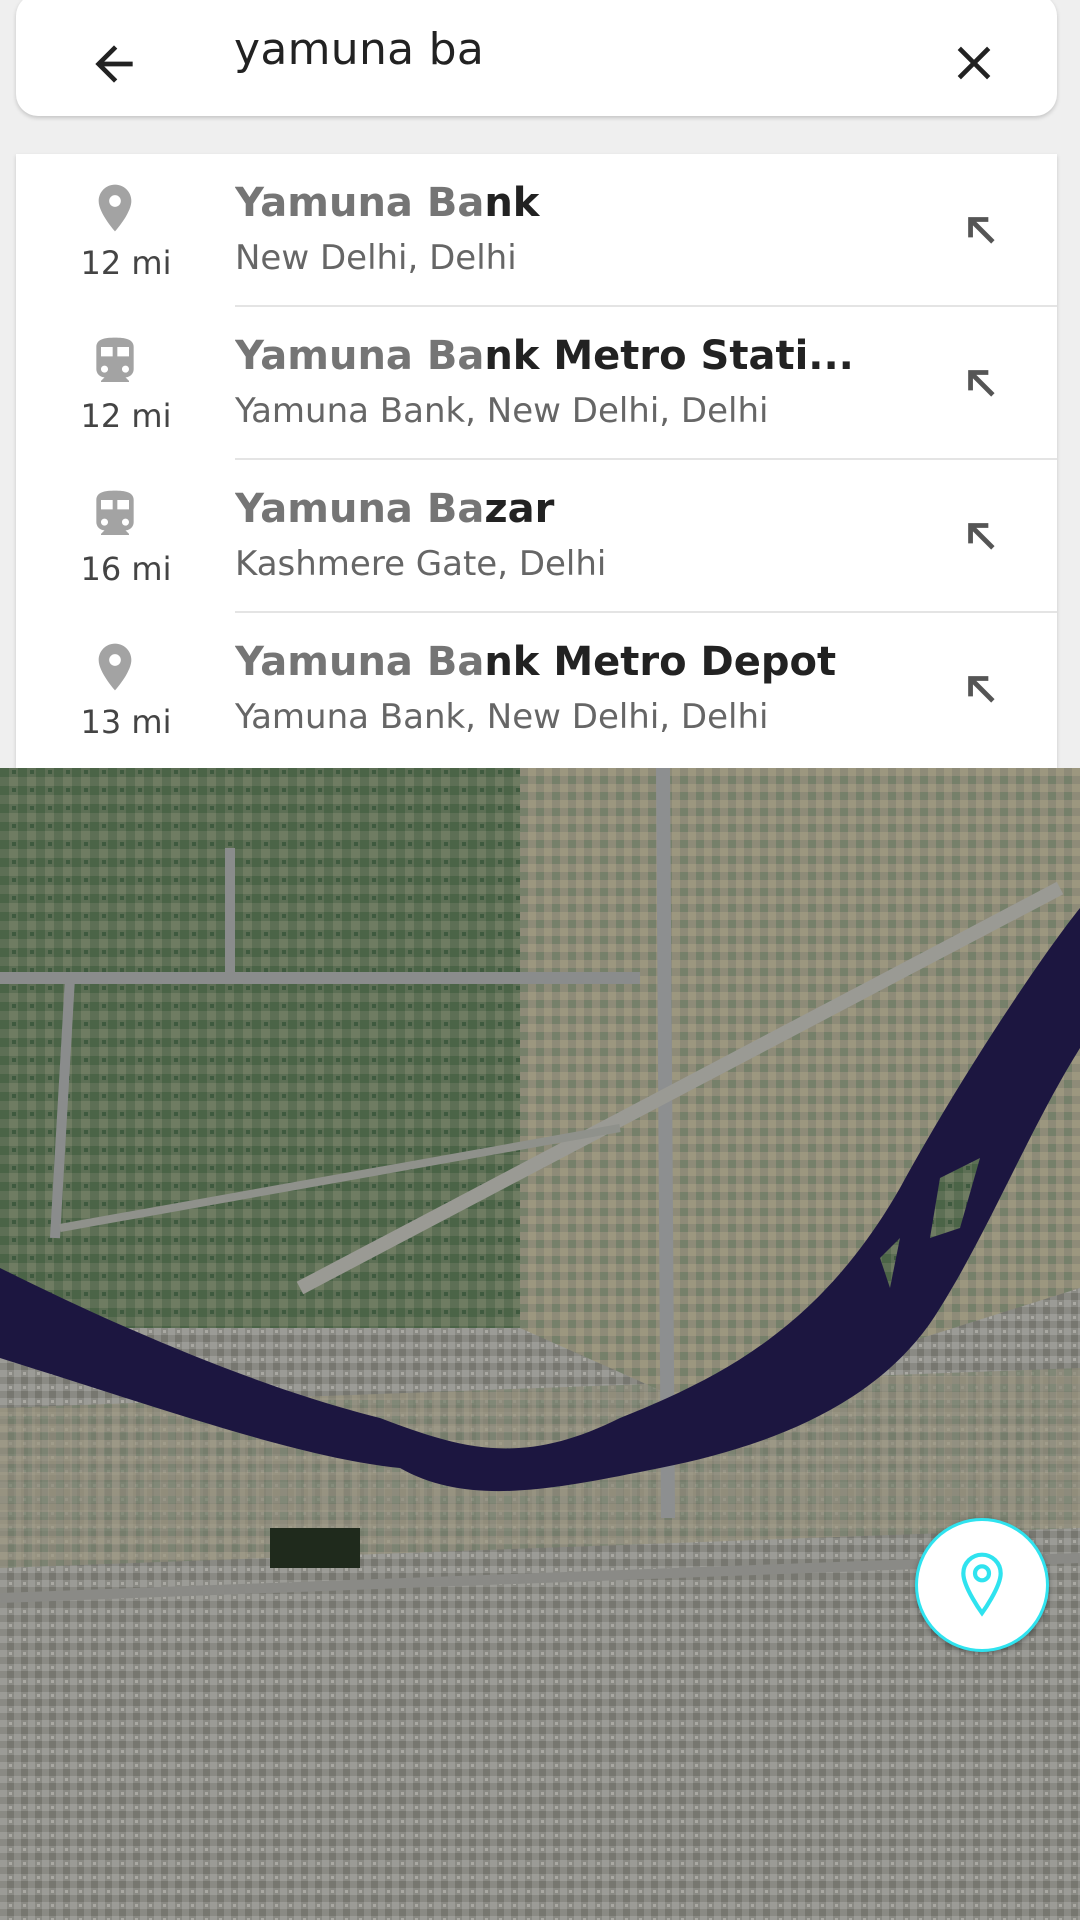 The image size is (1080, 1920). Describe the element at coordinates (126, 569) in the screenshot. I see `suggestion-distance: 16 mi` at that location.